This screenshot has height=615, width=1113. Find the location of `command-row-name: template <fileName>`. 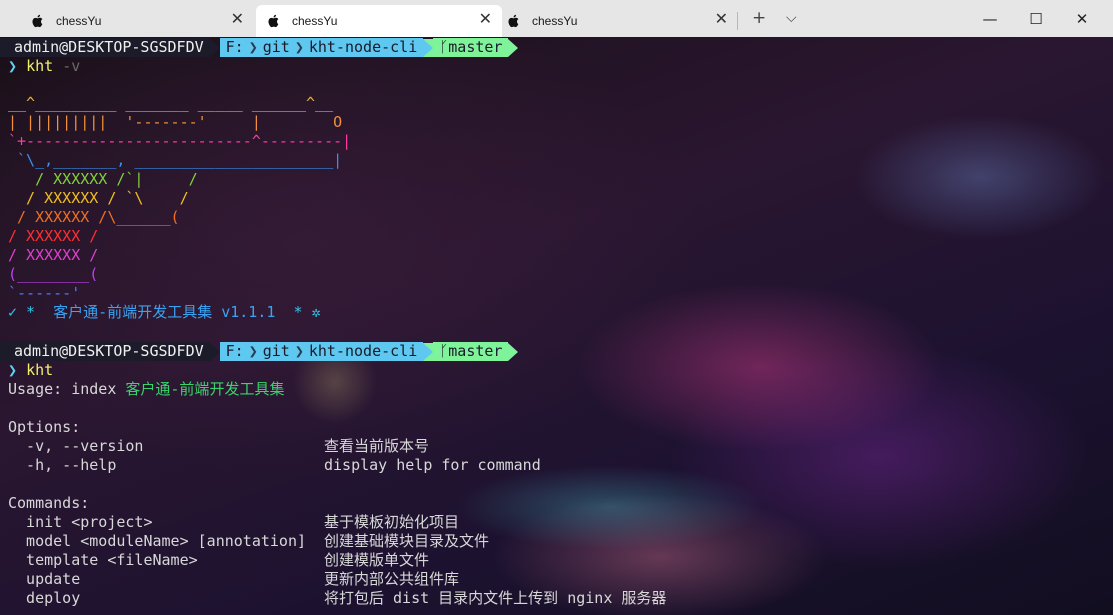

command-row-name: template <fileName> is located at coordinates (103, 560).